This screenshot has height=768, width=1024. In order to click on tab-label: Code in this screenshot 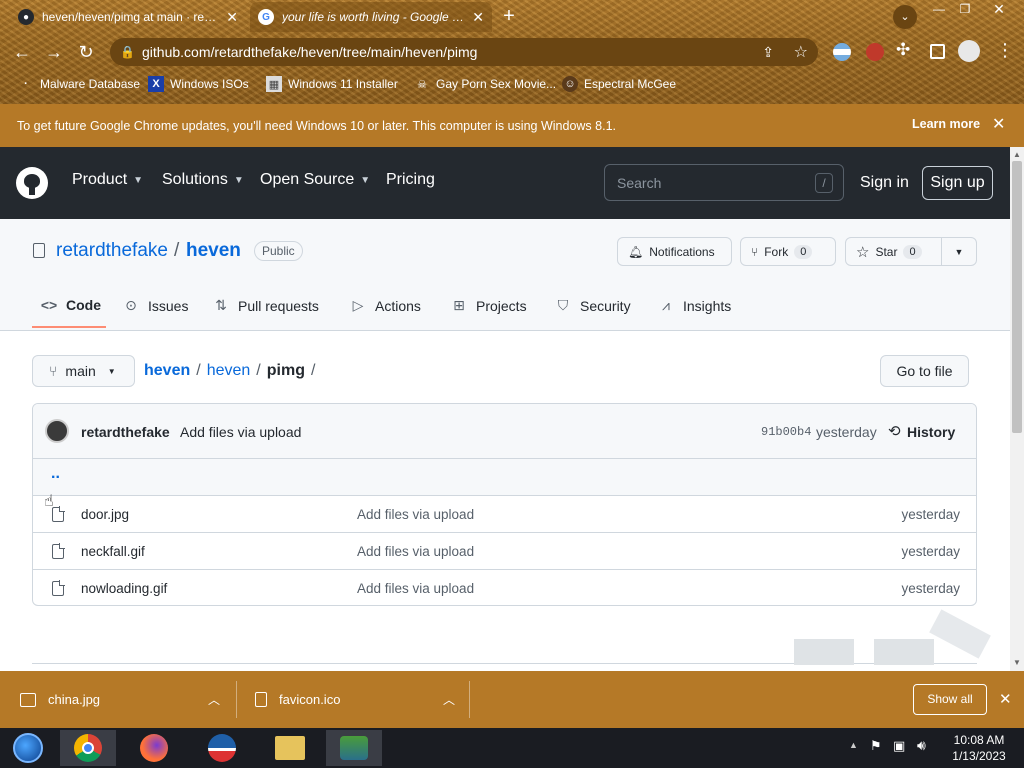, I will do `click(83, 305)`.